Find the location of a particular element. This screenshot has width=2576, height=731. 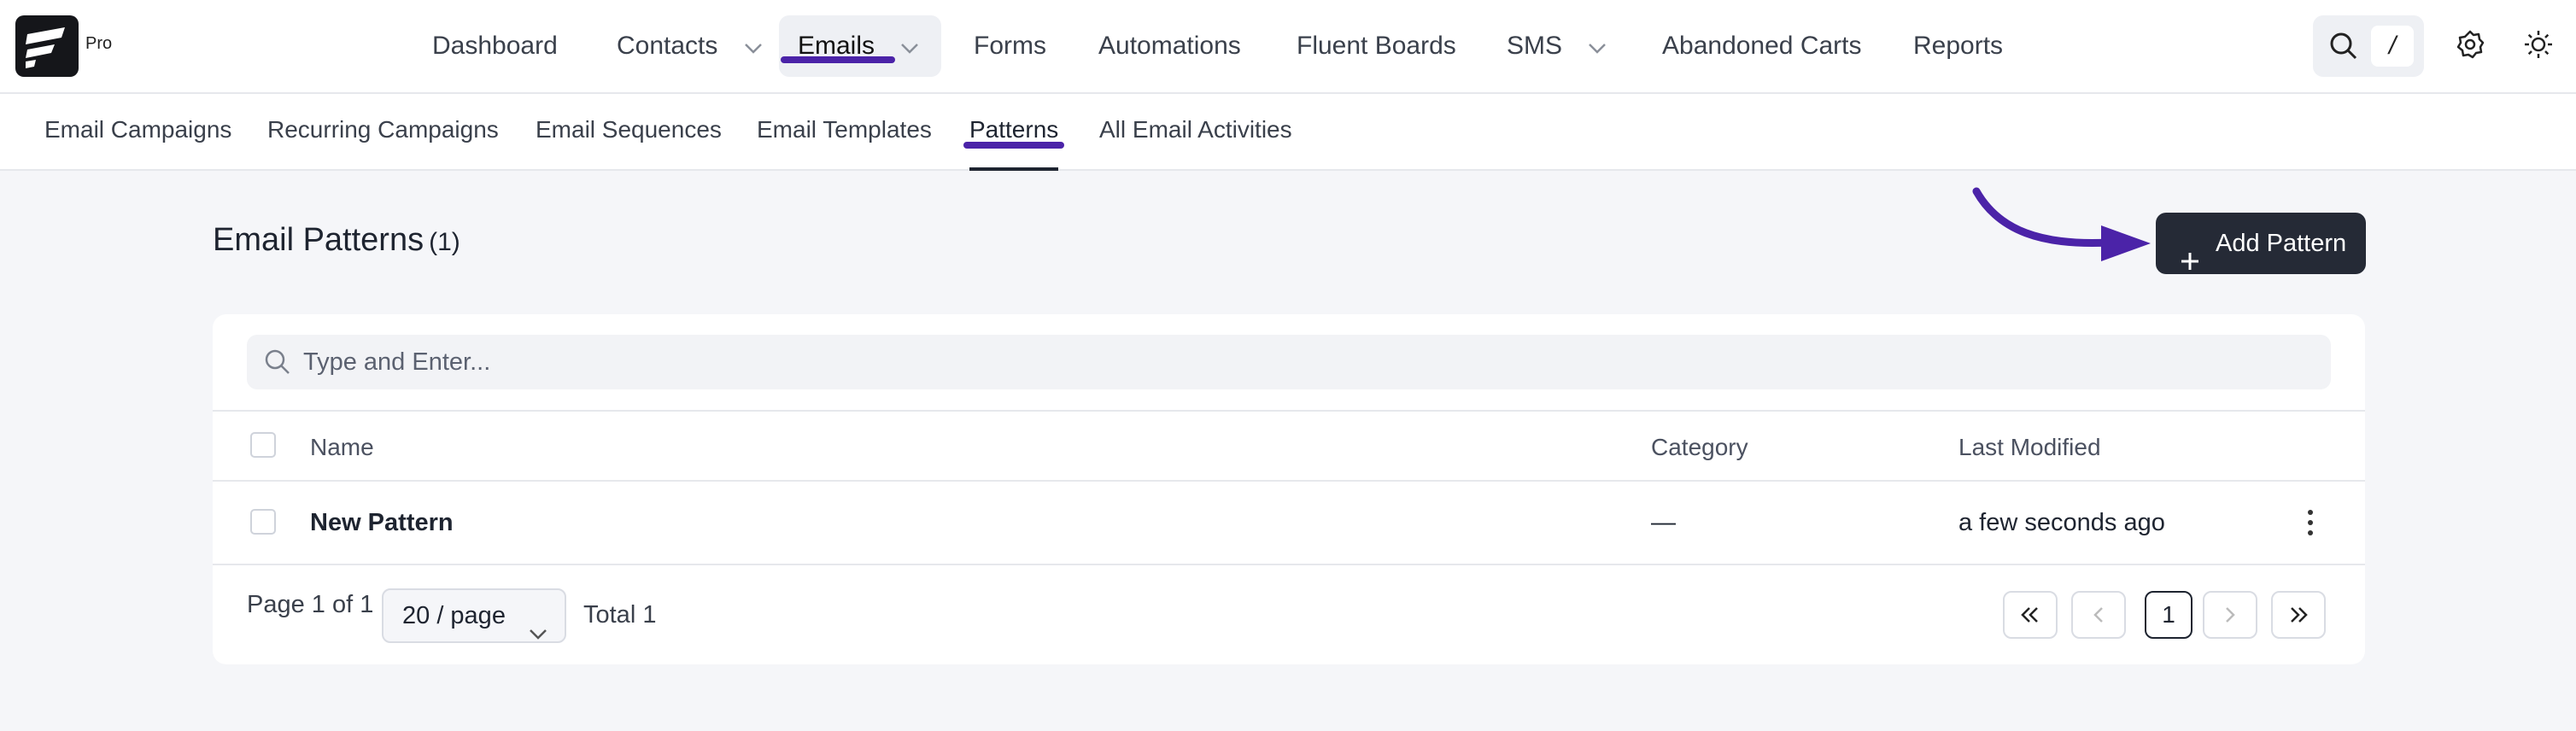

nav-abandoned-carts: Abandoned Carts is located at coordinates (1762, 46).